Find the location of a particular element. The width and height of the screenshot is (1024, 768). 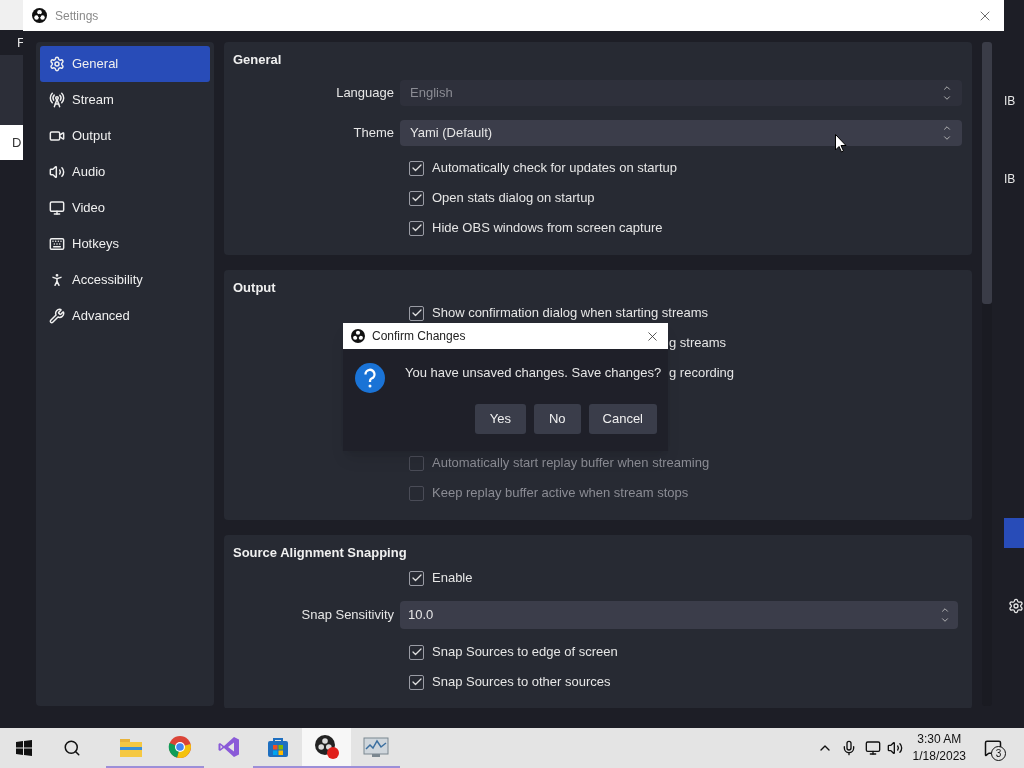

panel-label: D is located at coordinates (17, 142).